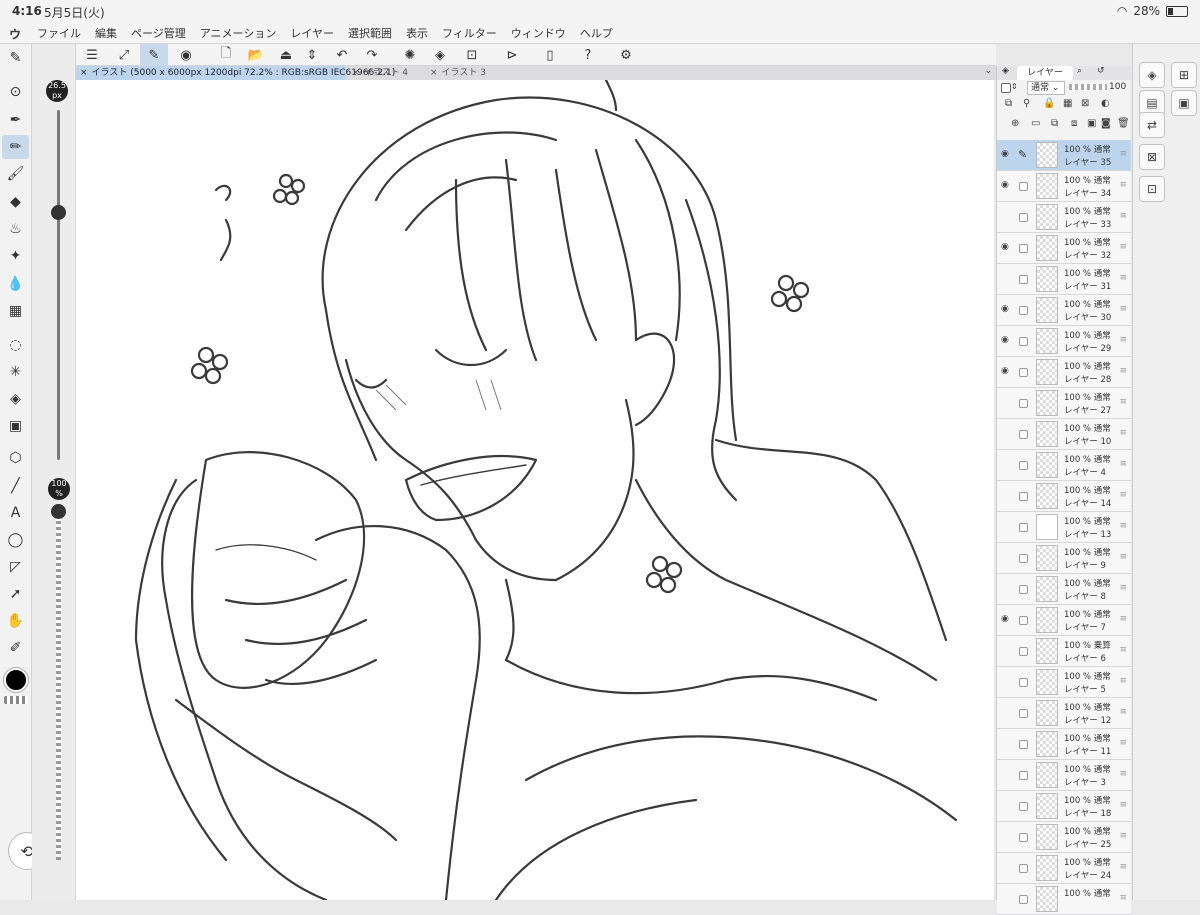 This screenshot has width=1200, height=915. Describe the element at coordinates (1064, 713) in the screenshot. I see `layer-row: 100 % 通常 レイヤー 12 ≡` at that location.